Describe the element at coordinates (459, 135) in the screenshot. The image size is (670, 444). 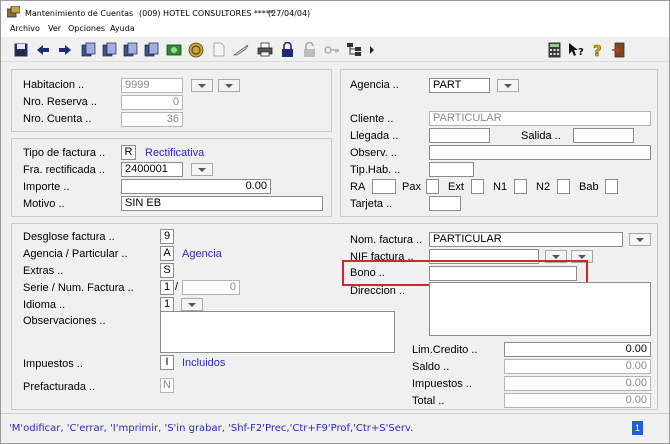
I see `llegada-field` at that location.